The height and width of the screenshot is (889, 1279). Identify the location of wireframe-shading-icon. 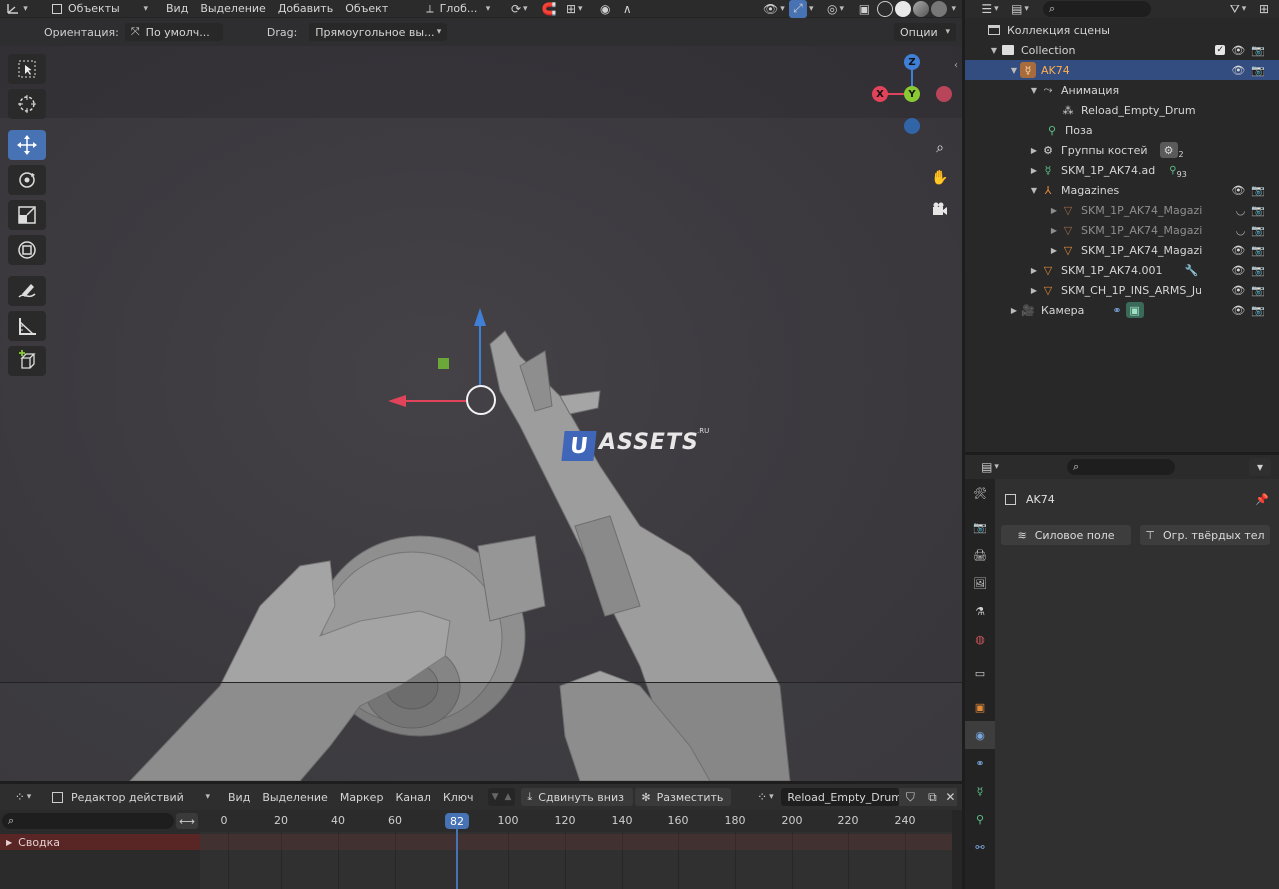
(885, 8).